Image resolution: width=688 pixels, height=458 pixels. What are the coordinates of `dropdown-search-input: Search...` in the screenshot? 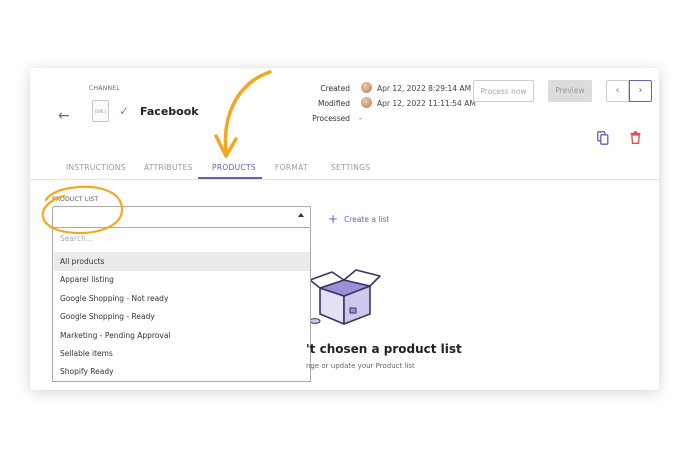 It's located at (76, 238).